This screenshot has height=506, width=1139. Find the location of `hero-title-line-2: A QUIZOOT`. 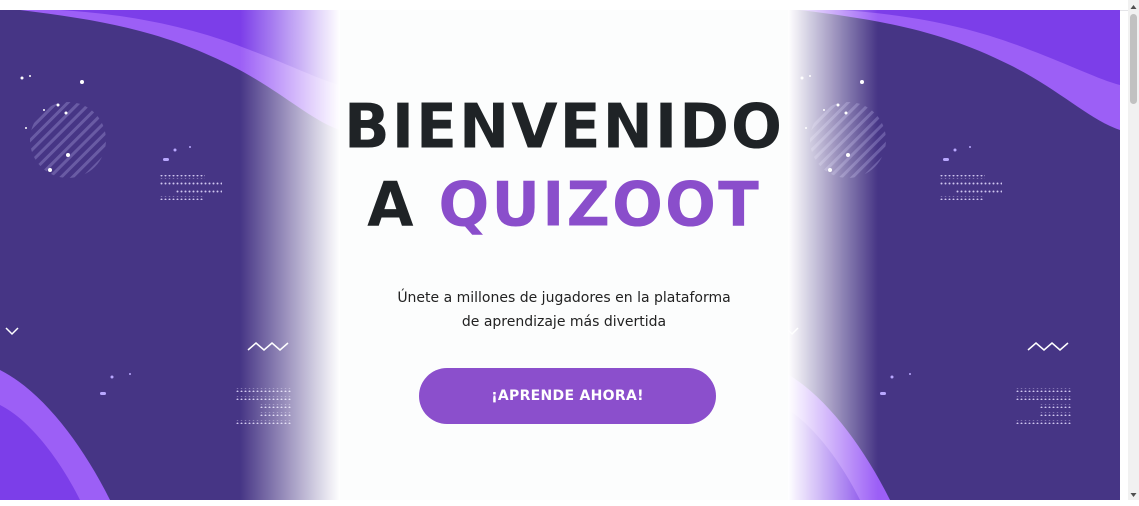

hero-title-line-2: A QUIZOOT is located at coordinates (564, 204).